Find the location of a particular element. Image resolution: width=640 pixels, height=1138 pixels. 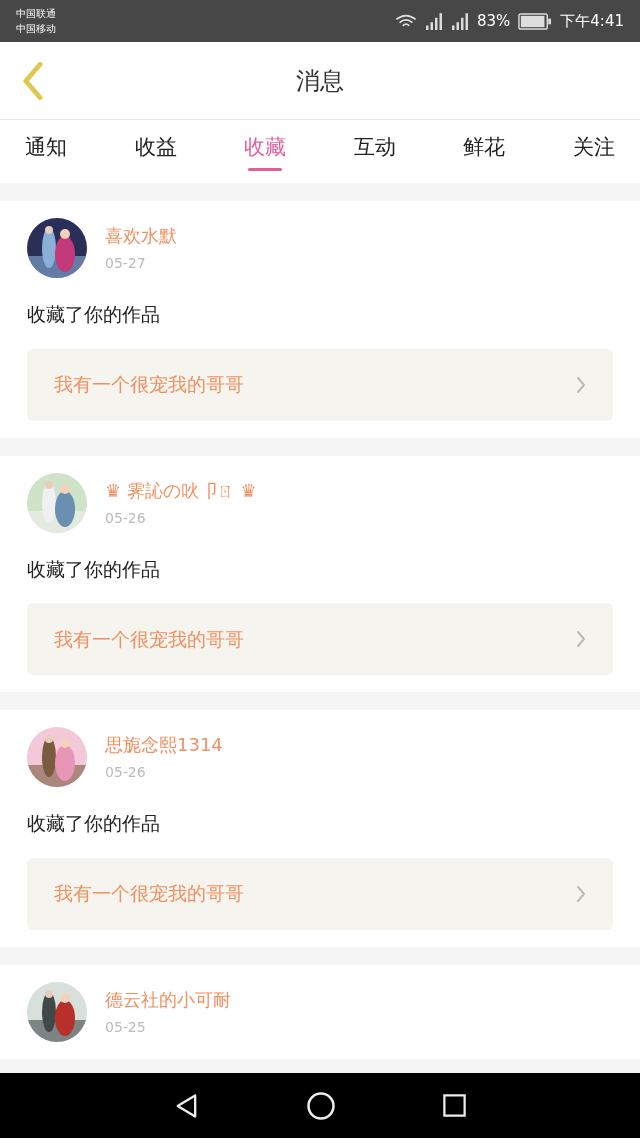

carrier-name: 中国联通 is located at coordinates (36, 14).